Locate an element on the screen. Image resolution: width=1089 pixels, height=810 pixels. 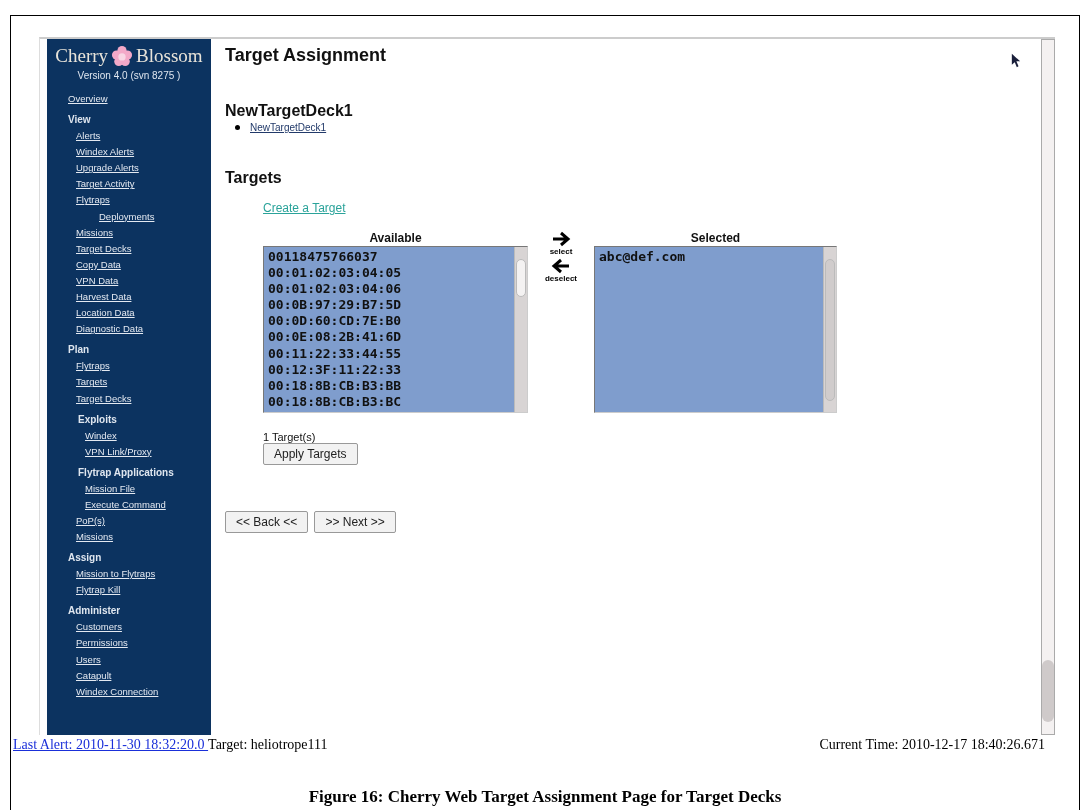
right-arrow-icon is located at coordinates (561, 239).